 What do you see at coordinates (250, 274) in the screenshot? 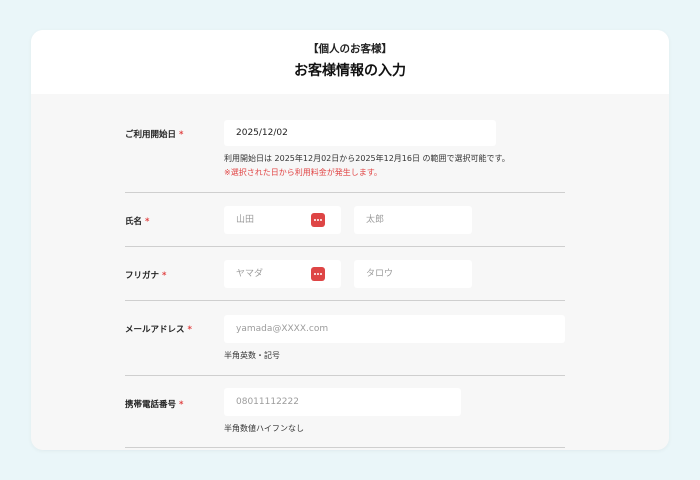
I see `last-name-kana-placeholder: ヤマダ` at bounding box center [250, 274].